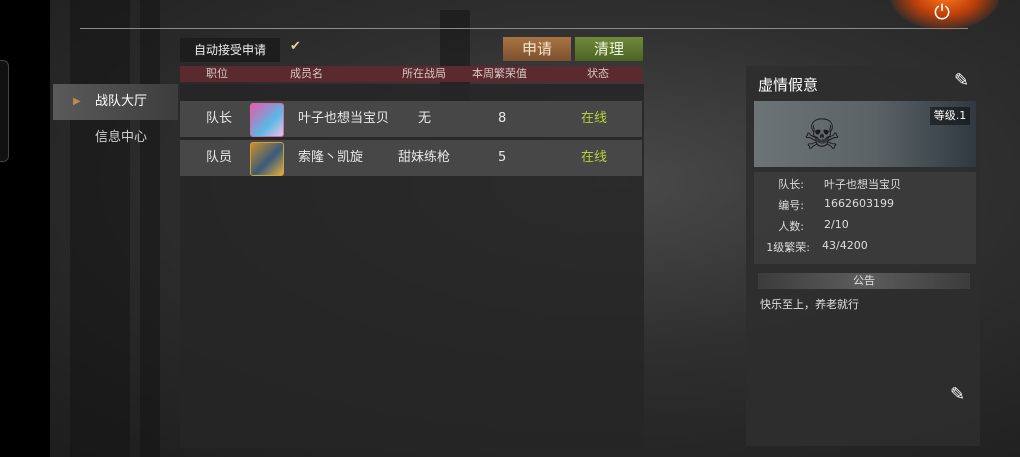 The height and width of the screenshot is (457, 1020). What do you see at coordinates (230, 50) in the screenshot?
I see `auto-accept-label: 自动接受申请` at bounding box center [230, 50].